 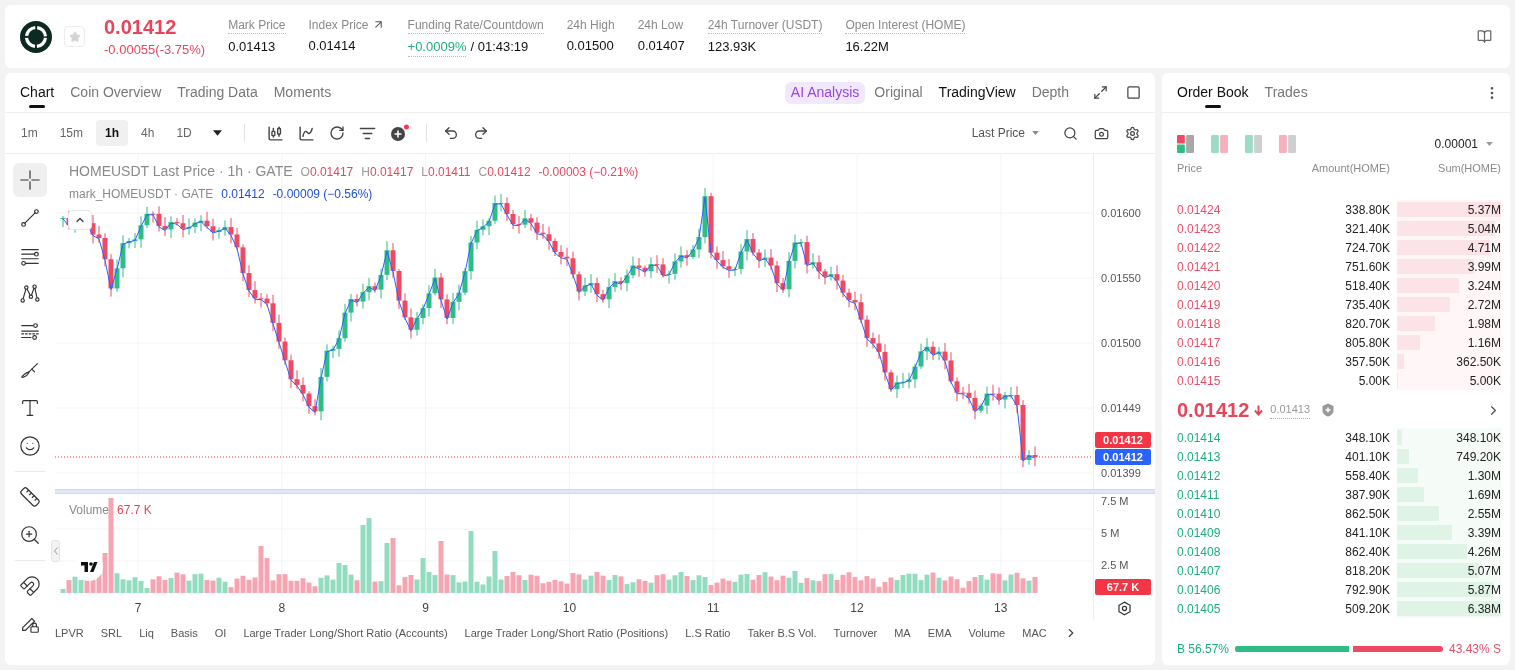 I want to click on order-amount: 862.40K, so click(x=1367, y=552).